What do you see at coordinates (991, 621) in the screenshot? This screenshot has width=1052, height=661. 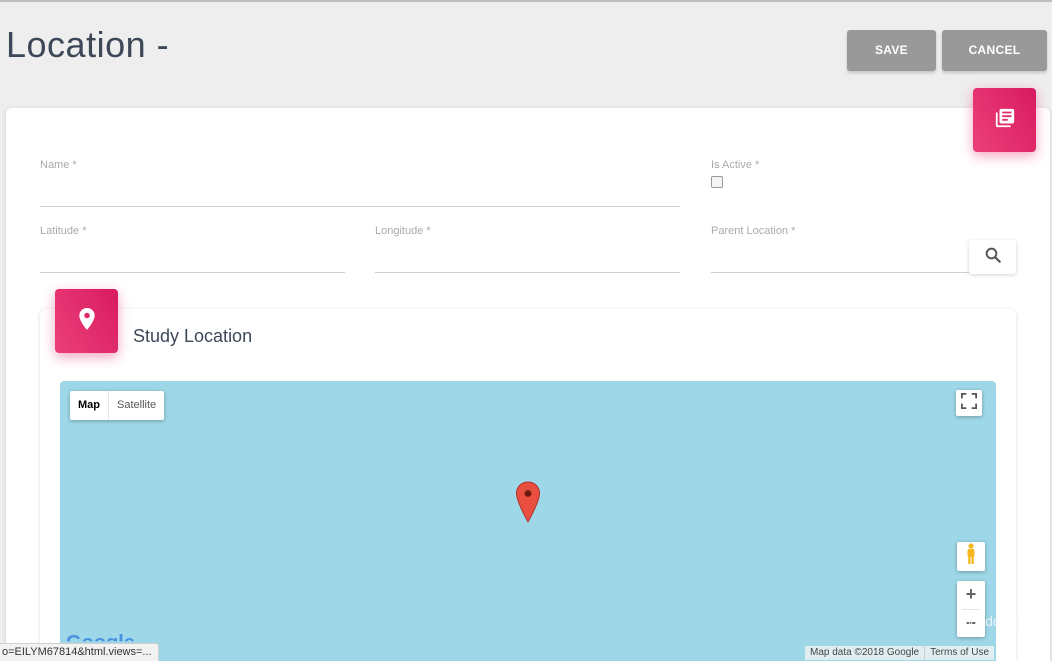 I see `windows-watermark: Windows.` at bounding box center [991, 621].